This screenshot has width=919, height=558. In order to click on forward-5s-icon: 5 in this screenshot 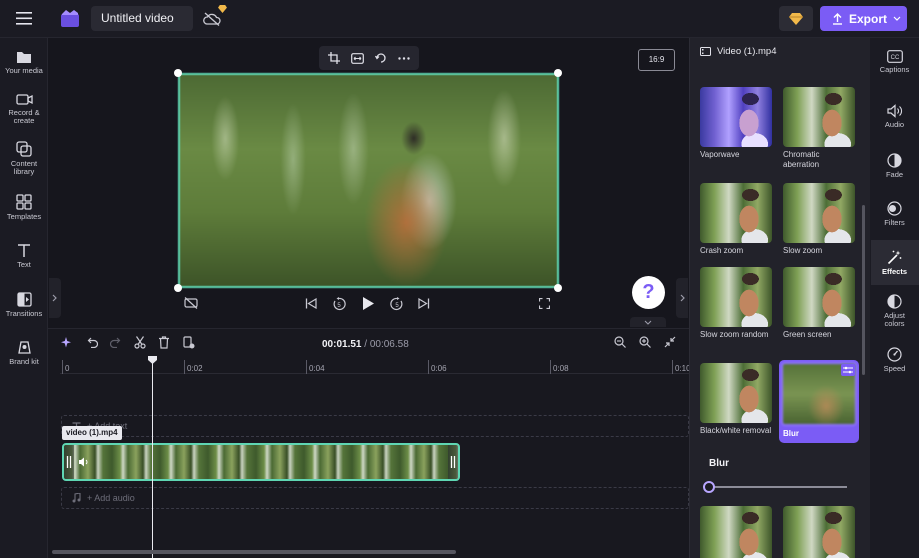, I will do `click(397, 304)`.